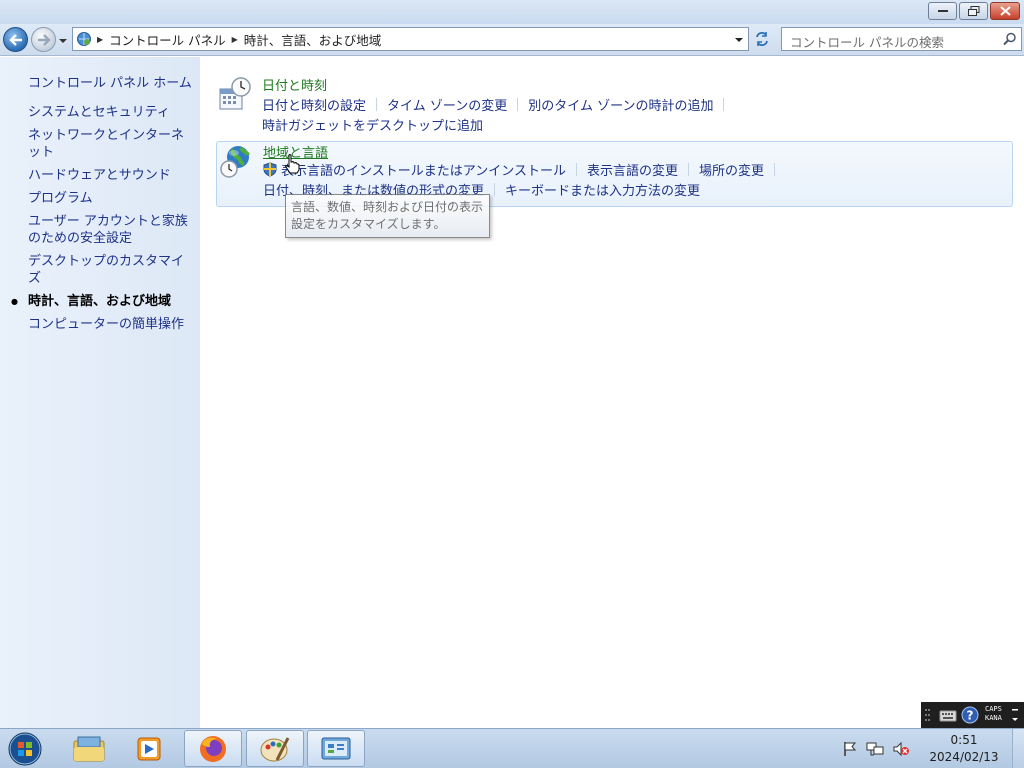  Describe the element at coordinates (235, 94) in the screenshot. I see `calendar-clock-icon` at that location.